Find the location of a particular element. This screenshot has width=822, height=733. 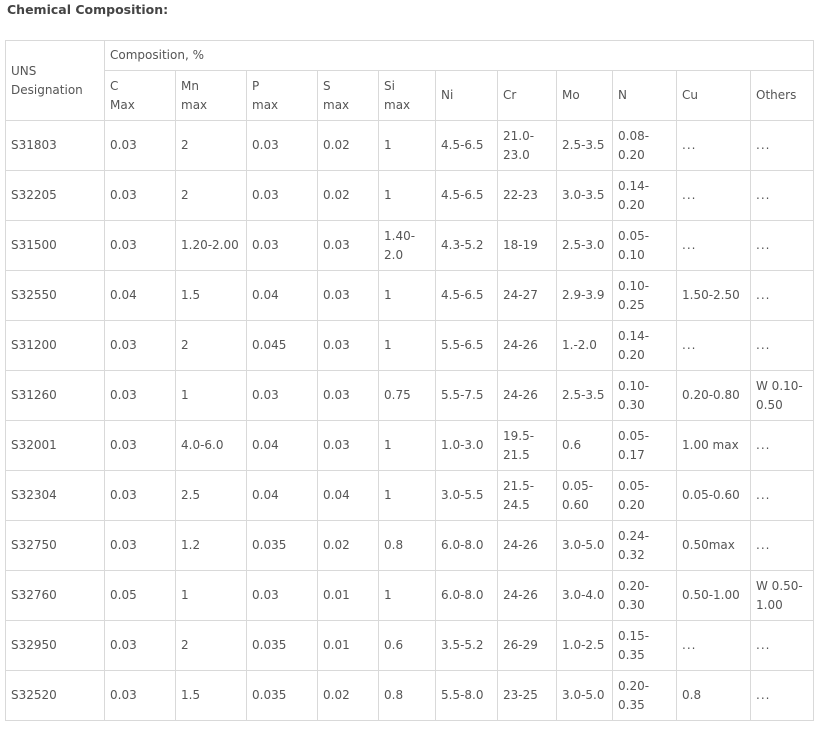

table-cell: W 0.50-1.00 is located at coordinates (782, 595).